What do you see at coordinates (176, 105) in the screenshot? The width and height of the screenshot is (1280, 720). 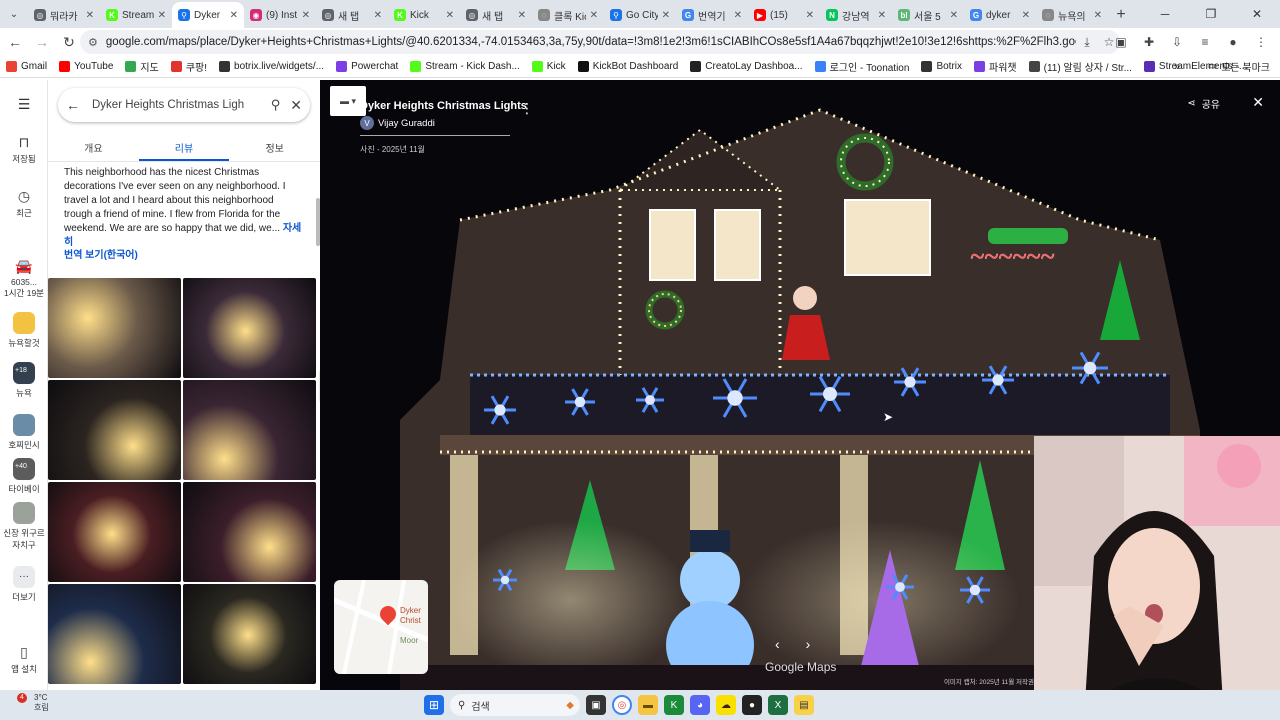 I see `search-input: Dyker Heights Christmas Ligh` at bounding box center [176, 105].